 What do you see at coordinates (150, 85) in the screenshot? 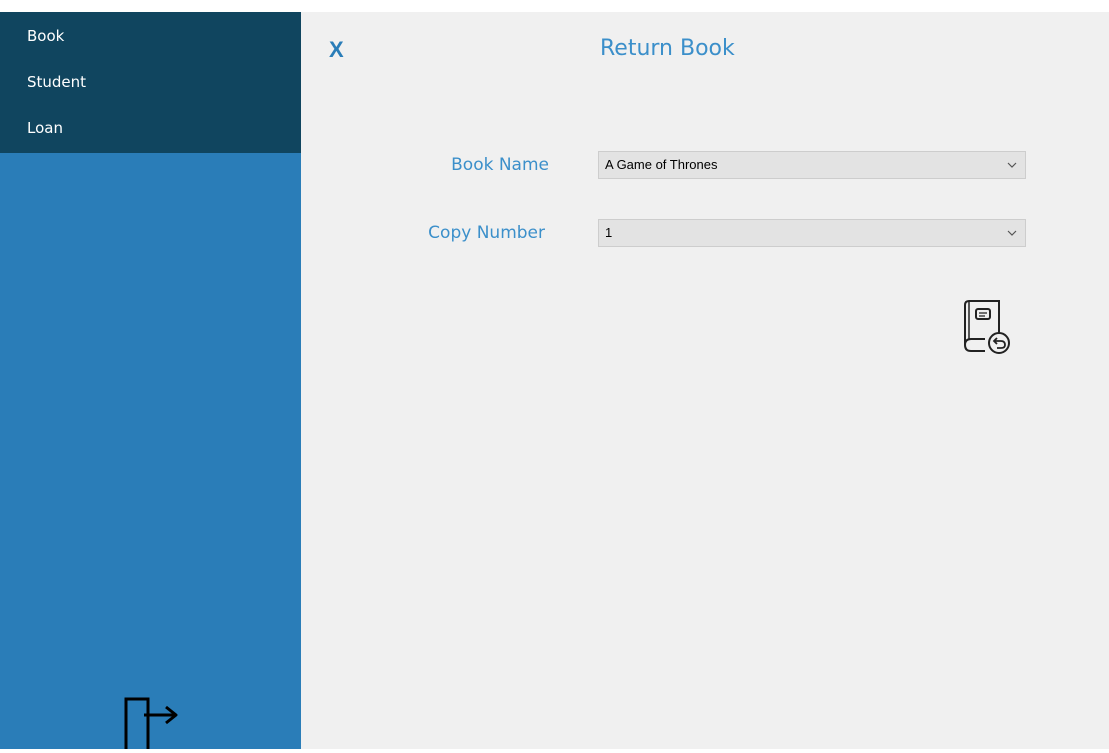
I see `sidebar-item-student: Student` at bounding box center [150, 85].